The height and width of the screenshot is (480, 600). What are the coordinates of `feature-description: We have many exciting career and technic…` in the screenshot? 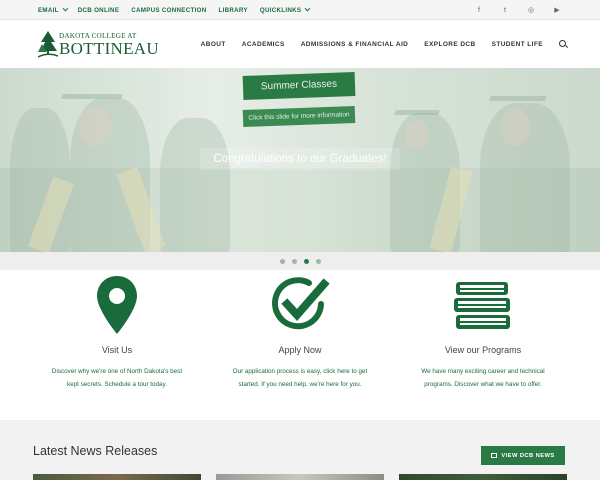 It's located at (483, 378).